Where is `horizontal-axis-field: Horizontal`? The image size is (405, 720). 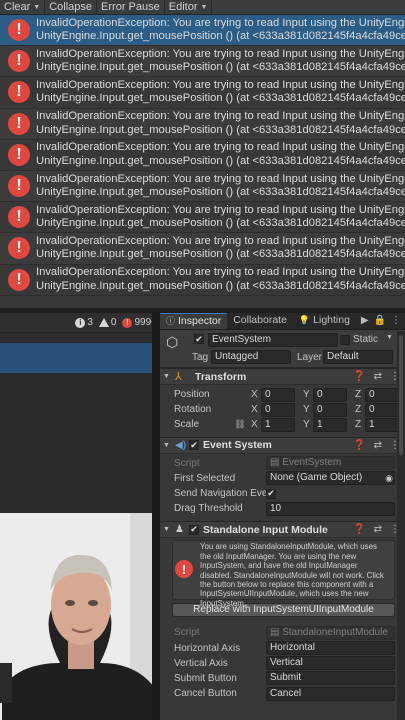
horizontal-axis-field: Horizontal is located at coordinates (330, 648).